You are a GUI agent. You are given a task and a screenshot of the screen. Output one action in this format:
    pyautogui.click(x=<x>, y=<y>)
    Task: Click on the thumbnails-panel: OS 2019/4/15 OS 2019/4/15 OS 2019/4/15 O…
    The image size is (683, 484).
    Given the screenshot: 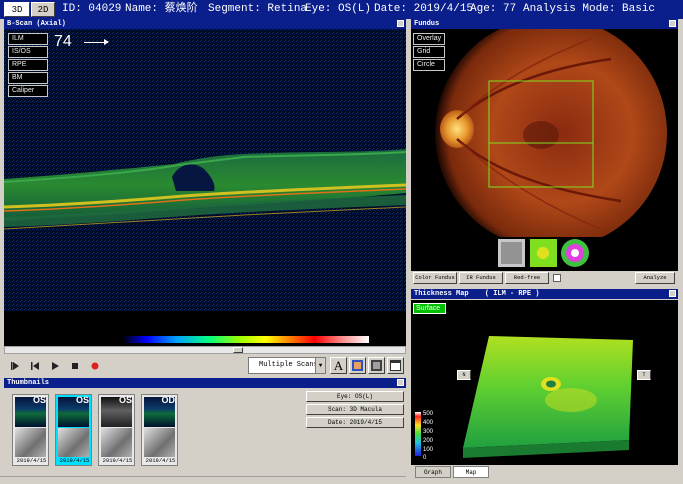 What is the action you would take?
    pyautogui.click(x=205, y=428)
    